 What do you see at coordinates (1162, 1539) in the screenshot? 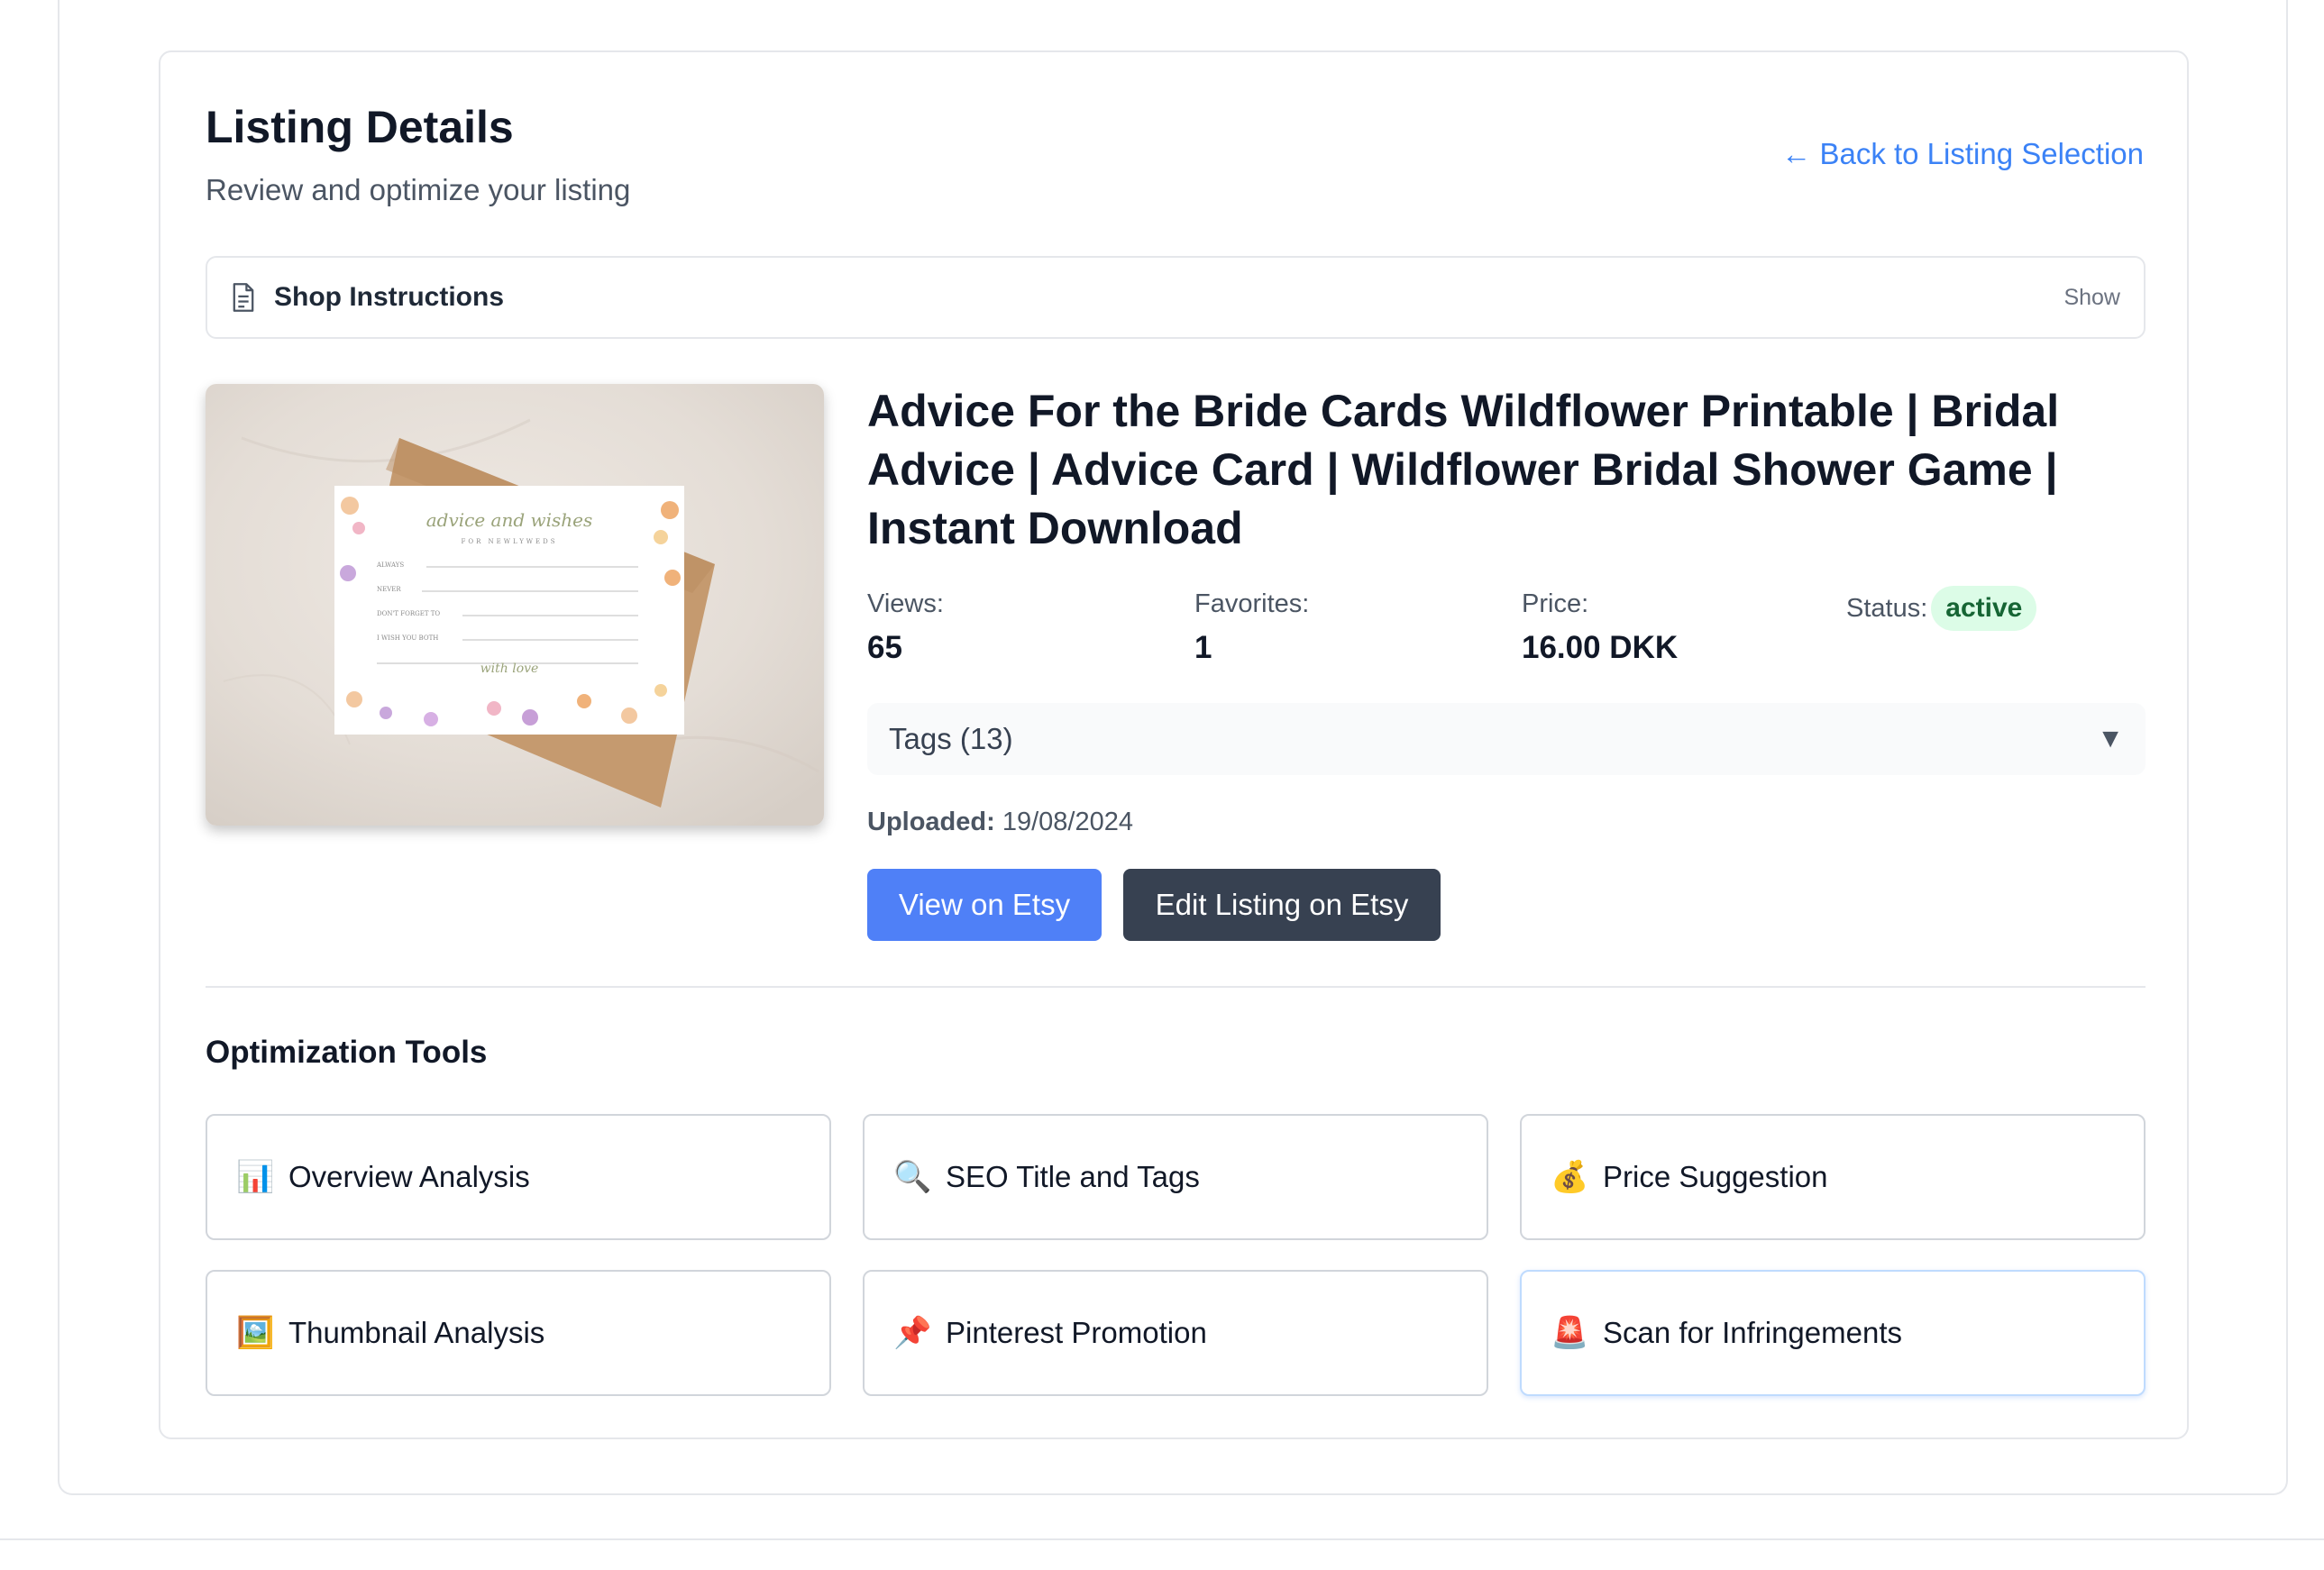
I see `footer-divider` at bounding box center [1162, 1539].